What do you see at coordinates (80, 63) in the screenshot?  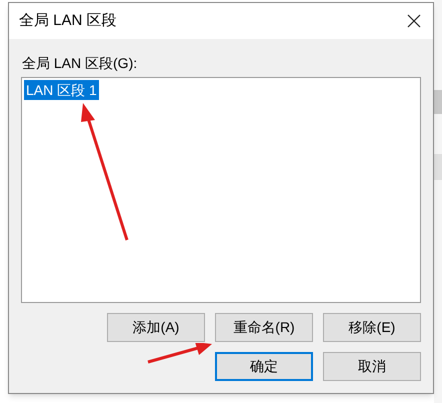 I see `list-label: 全局 LAN 区段(G):` at bounding box center [80, 63].